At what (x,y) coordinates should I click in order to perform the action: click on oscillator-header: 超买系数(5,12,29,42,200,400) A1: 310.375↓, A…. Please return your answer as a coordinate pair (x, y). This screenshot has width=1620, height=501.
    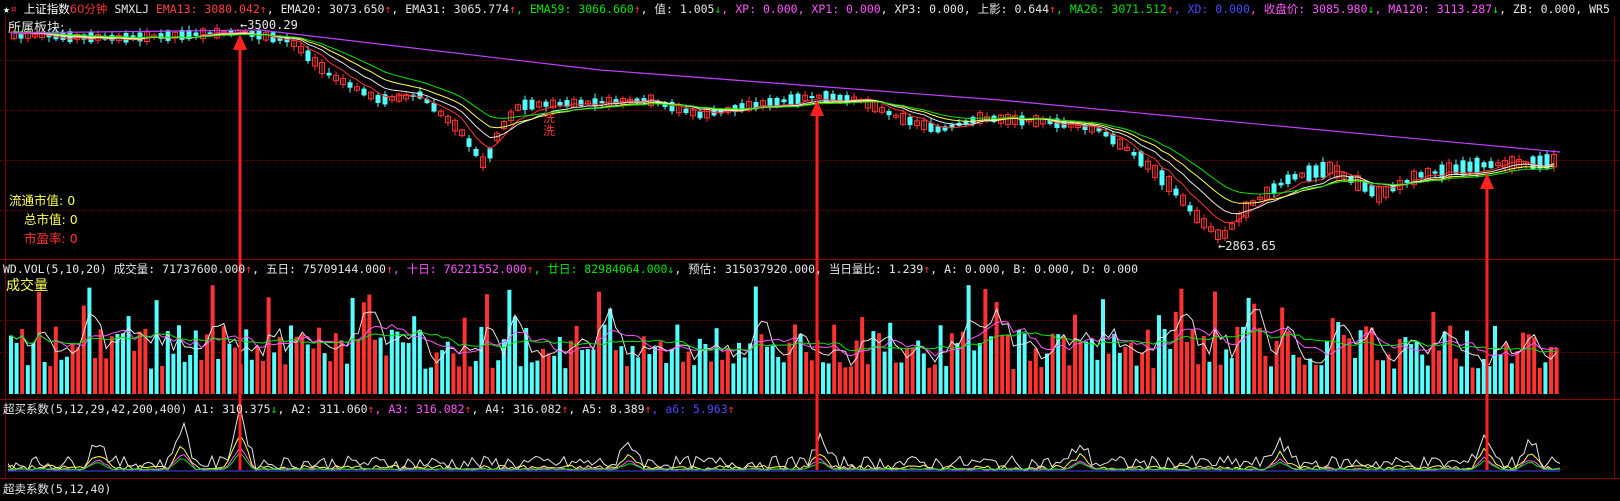
    Looking at the image, I should click on (367, 409).